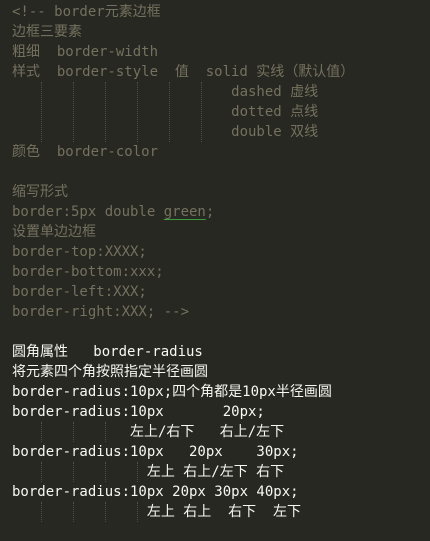 The image size is (430, 541). Describe the element at coordinates (184, 212) in the screenshot. I see `spellcheck-underlined-word: green` at that location.